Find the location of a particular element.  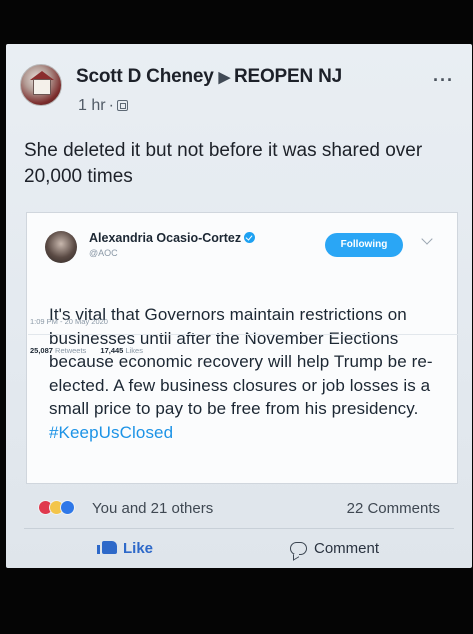

author-name: Scott D Cheney is located at coordinates (145, 76).